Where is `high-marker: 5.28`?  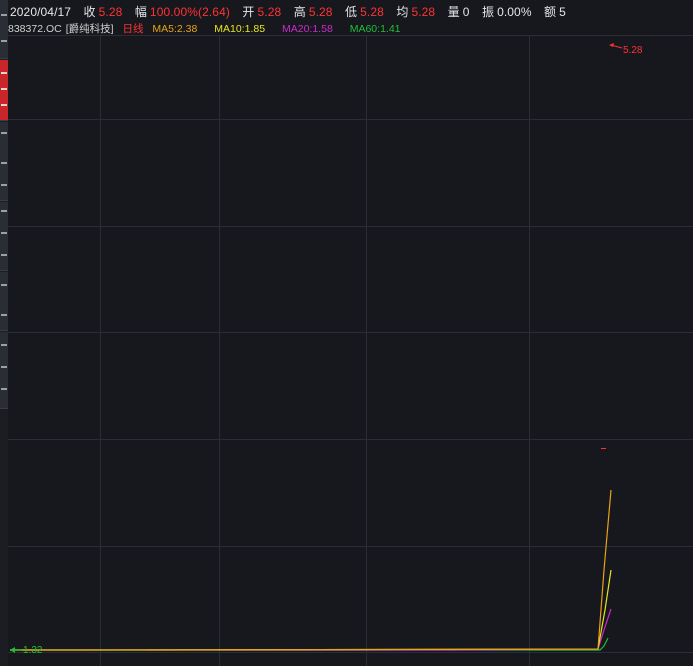 high-marker: 5.28 is located at coordinates (626, 49).